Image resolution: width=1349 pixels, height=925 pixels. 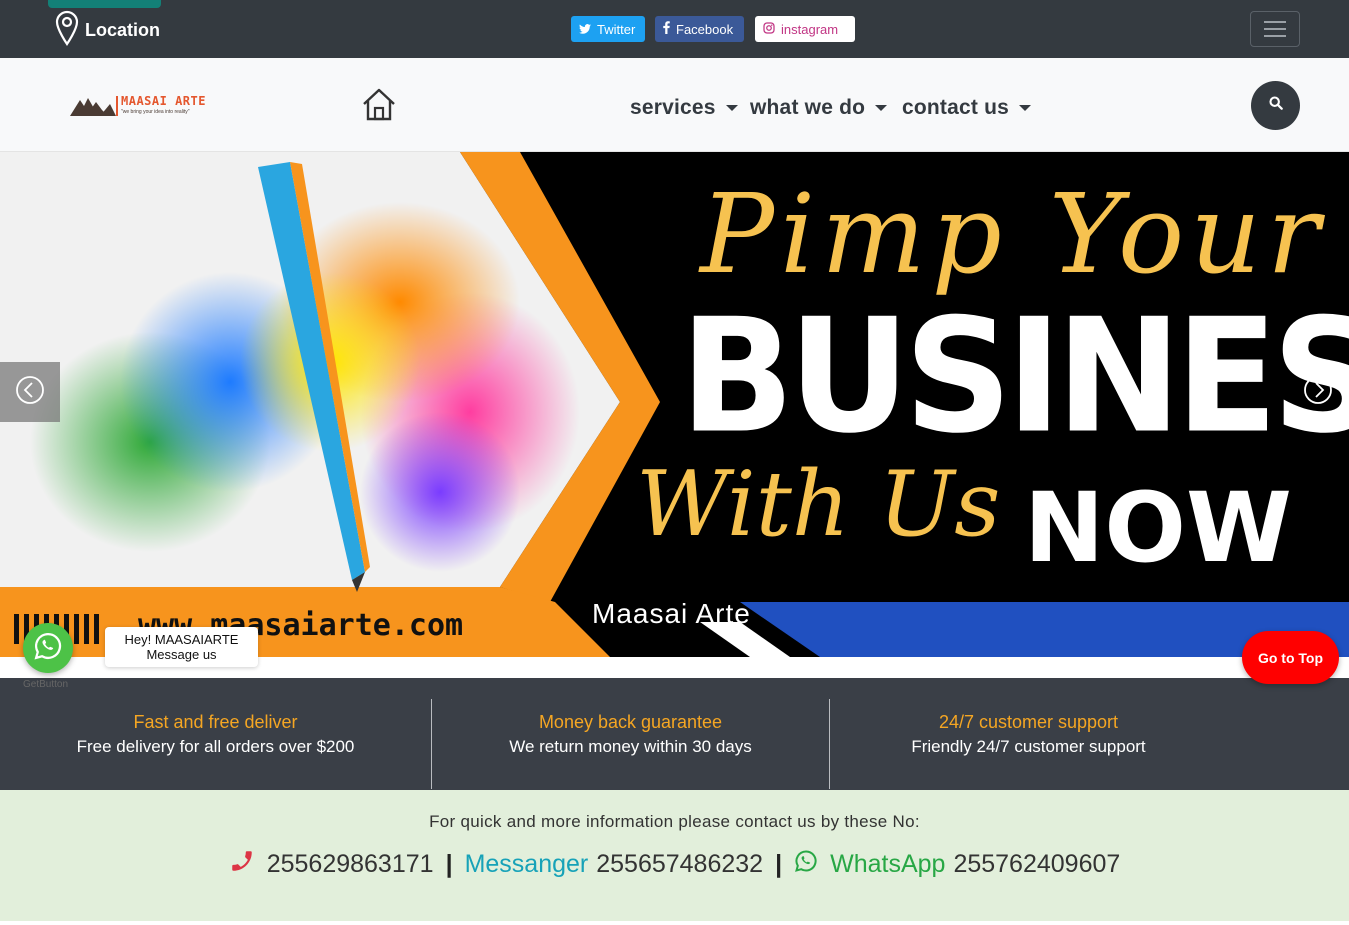 I want to click on nav-what-we-do-label: what we do, so click(x=808, y=107).